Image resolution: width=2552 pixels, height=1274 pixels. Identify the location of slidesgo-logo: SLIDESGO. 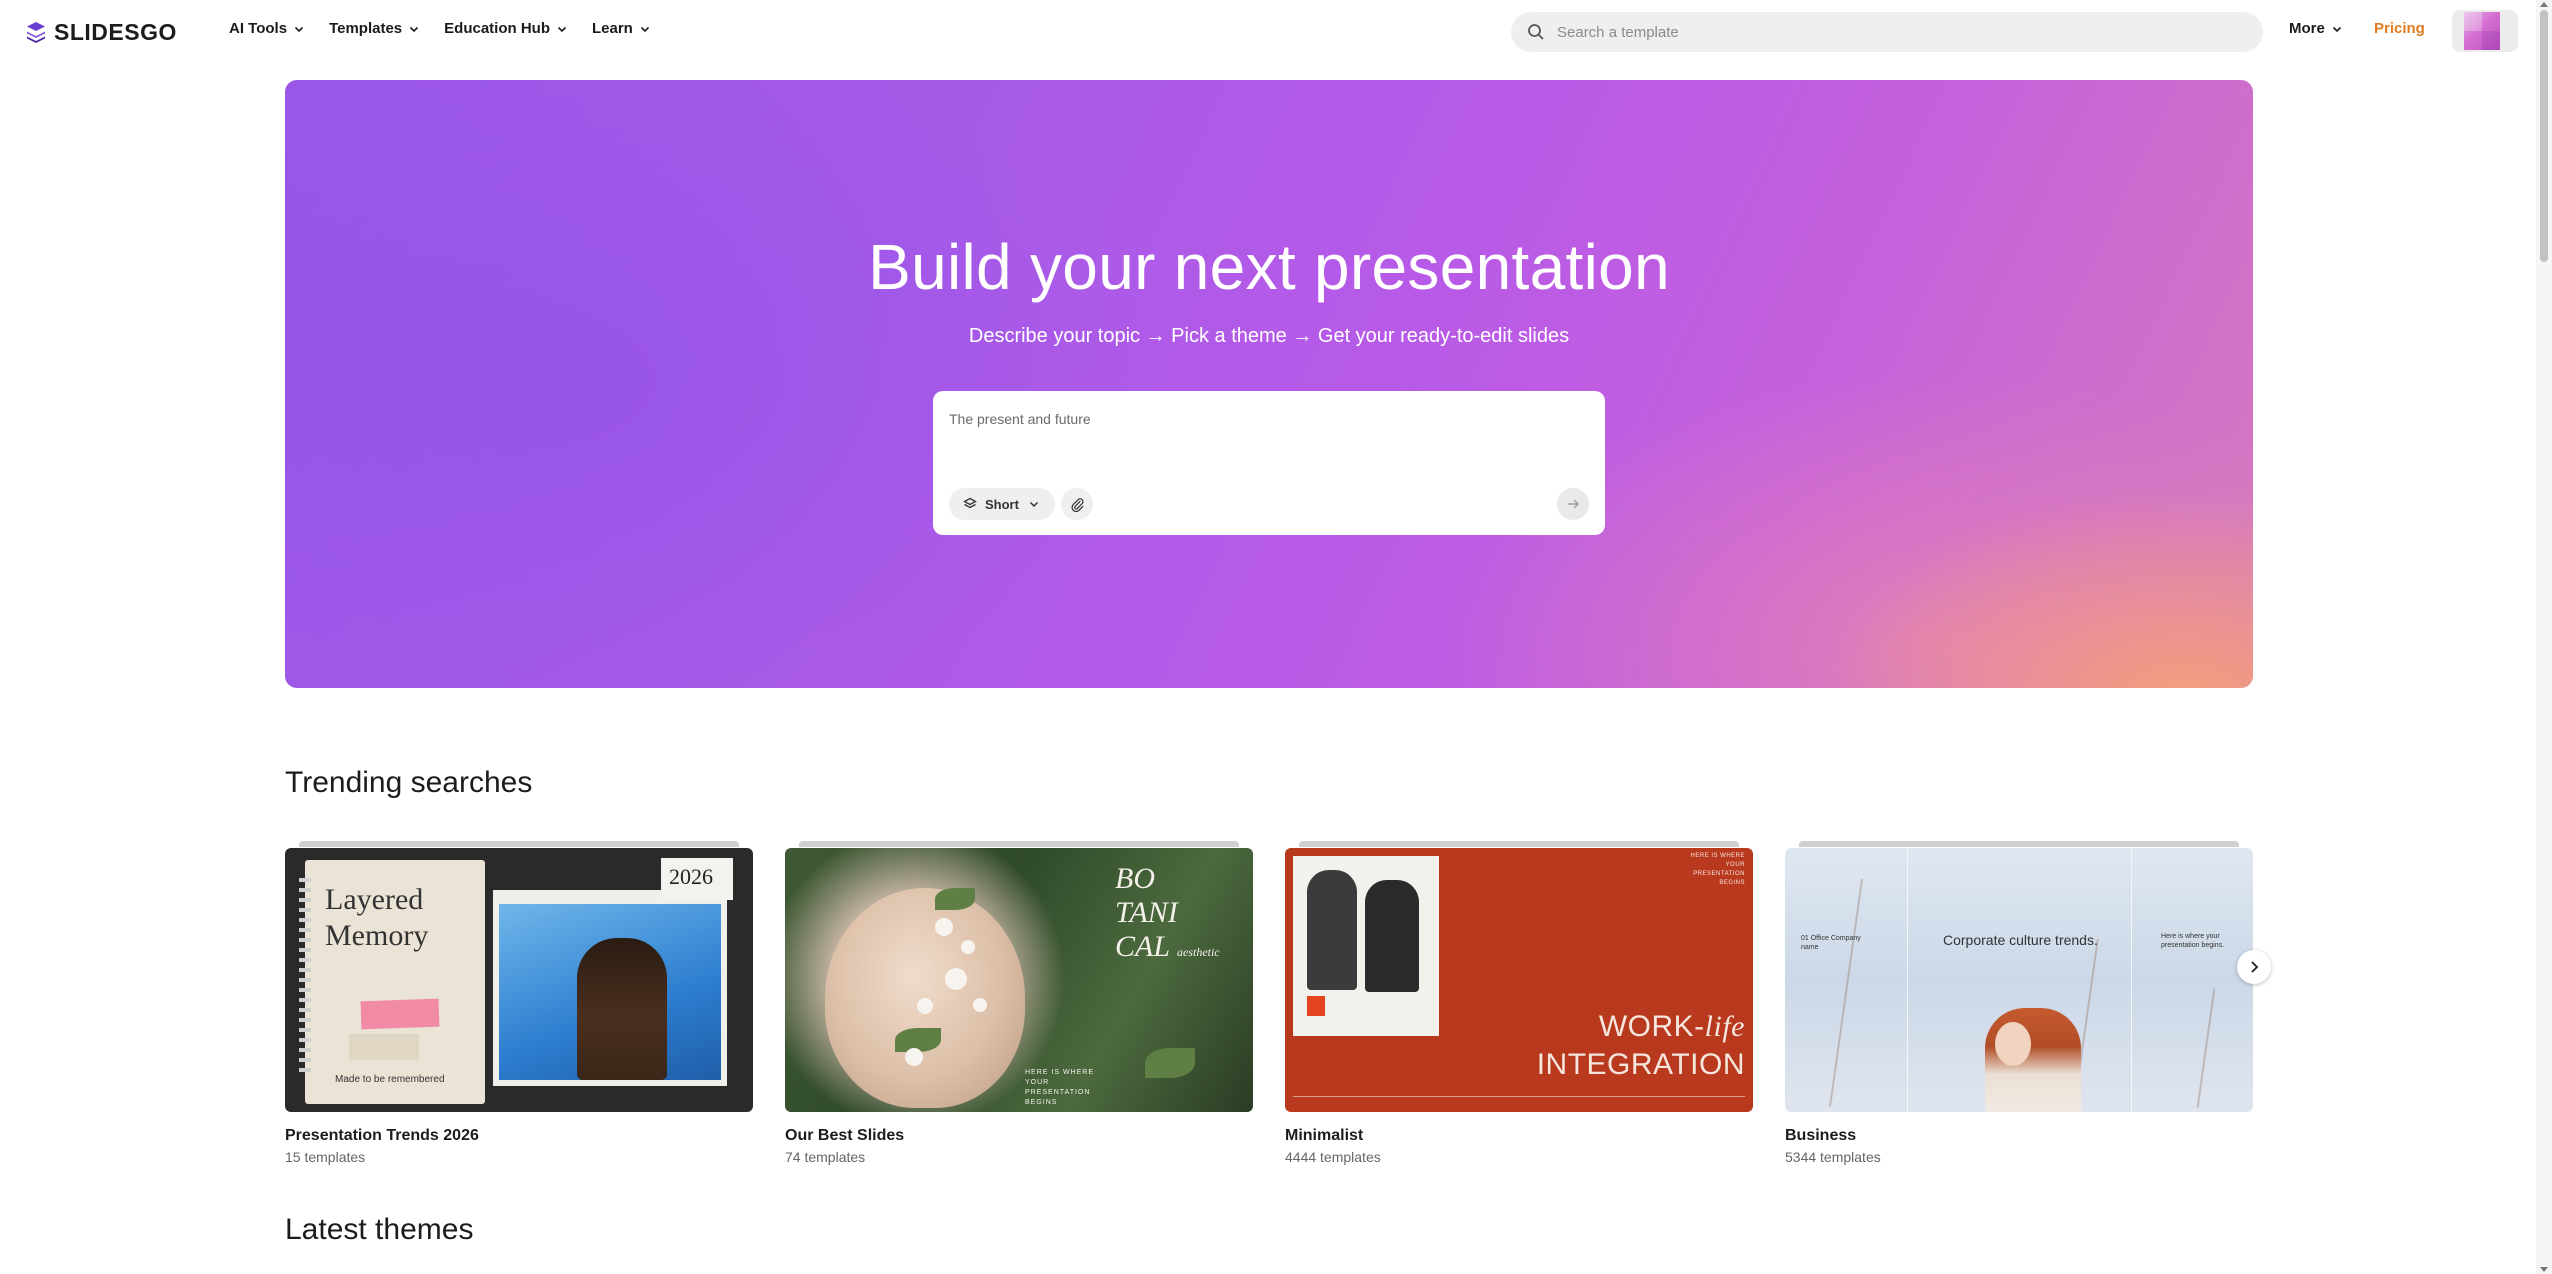
(100, 32).